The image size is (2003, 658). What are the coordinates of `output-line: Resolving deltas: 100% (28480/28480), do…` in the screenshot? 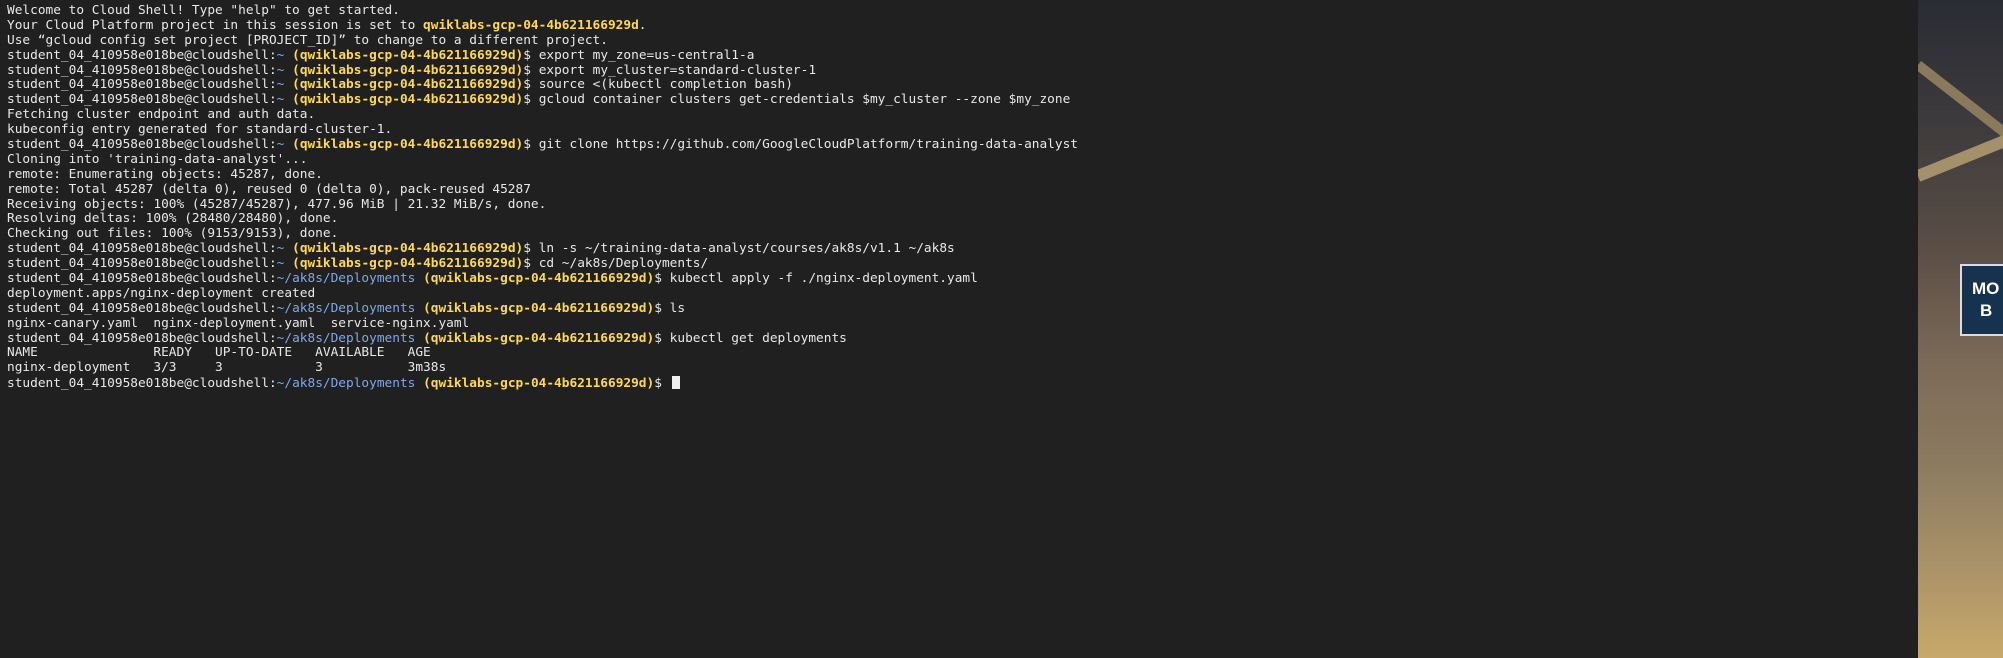 It's located at (958, 219).